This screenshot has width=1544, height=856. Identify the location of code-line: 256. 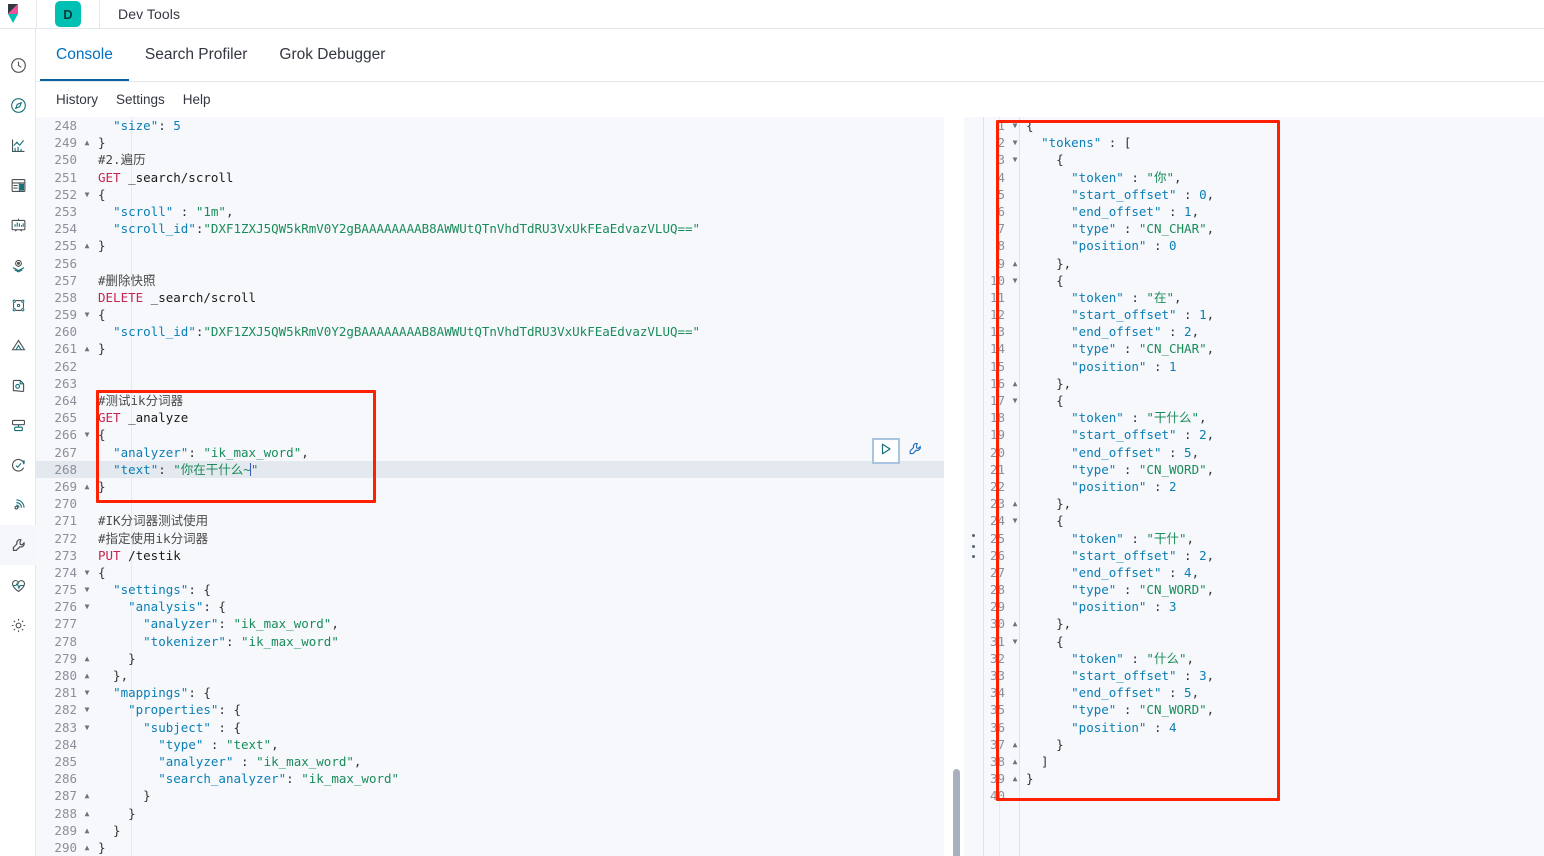
(490, 263).